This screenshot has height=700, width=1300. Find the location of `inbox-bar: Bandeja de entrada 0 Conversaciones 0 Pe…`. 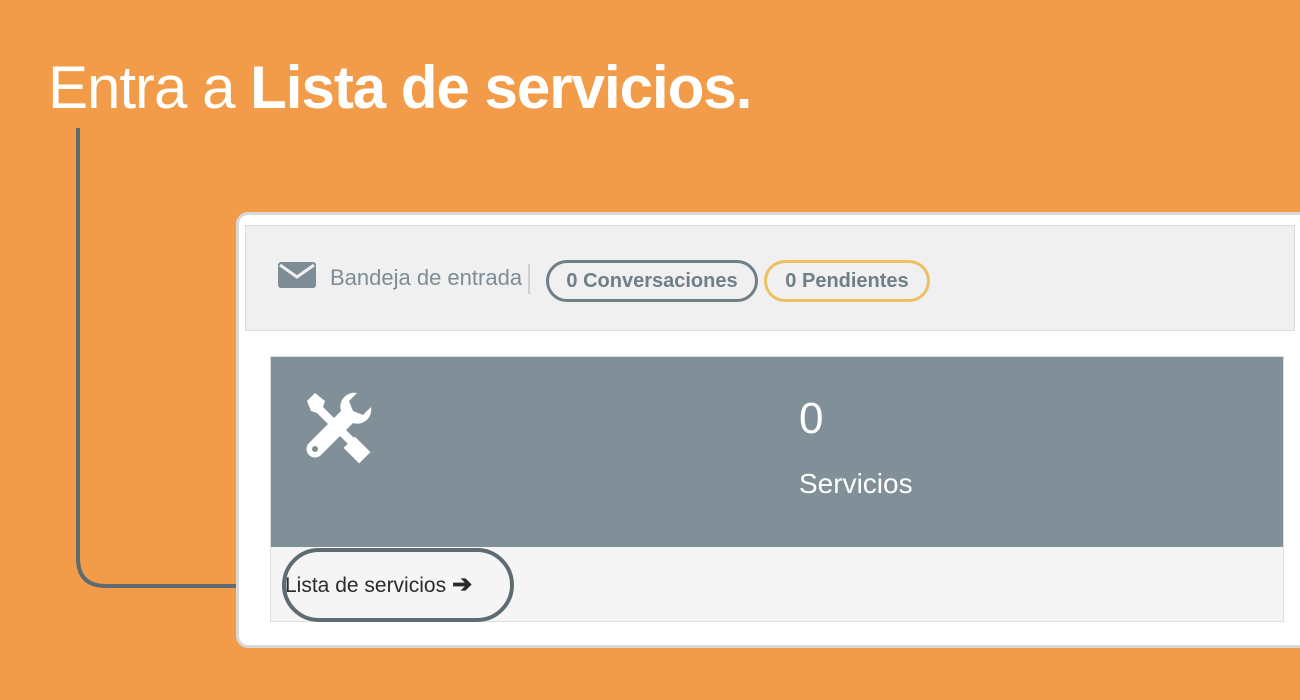

inbox-bar: Bandeja de entrada 0 Conversaciones 0 Pe… is located at coordinates (770, 278).